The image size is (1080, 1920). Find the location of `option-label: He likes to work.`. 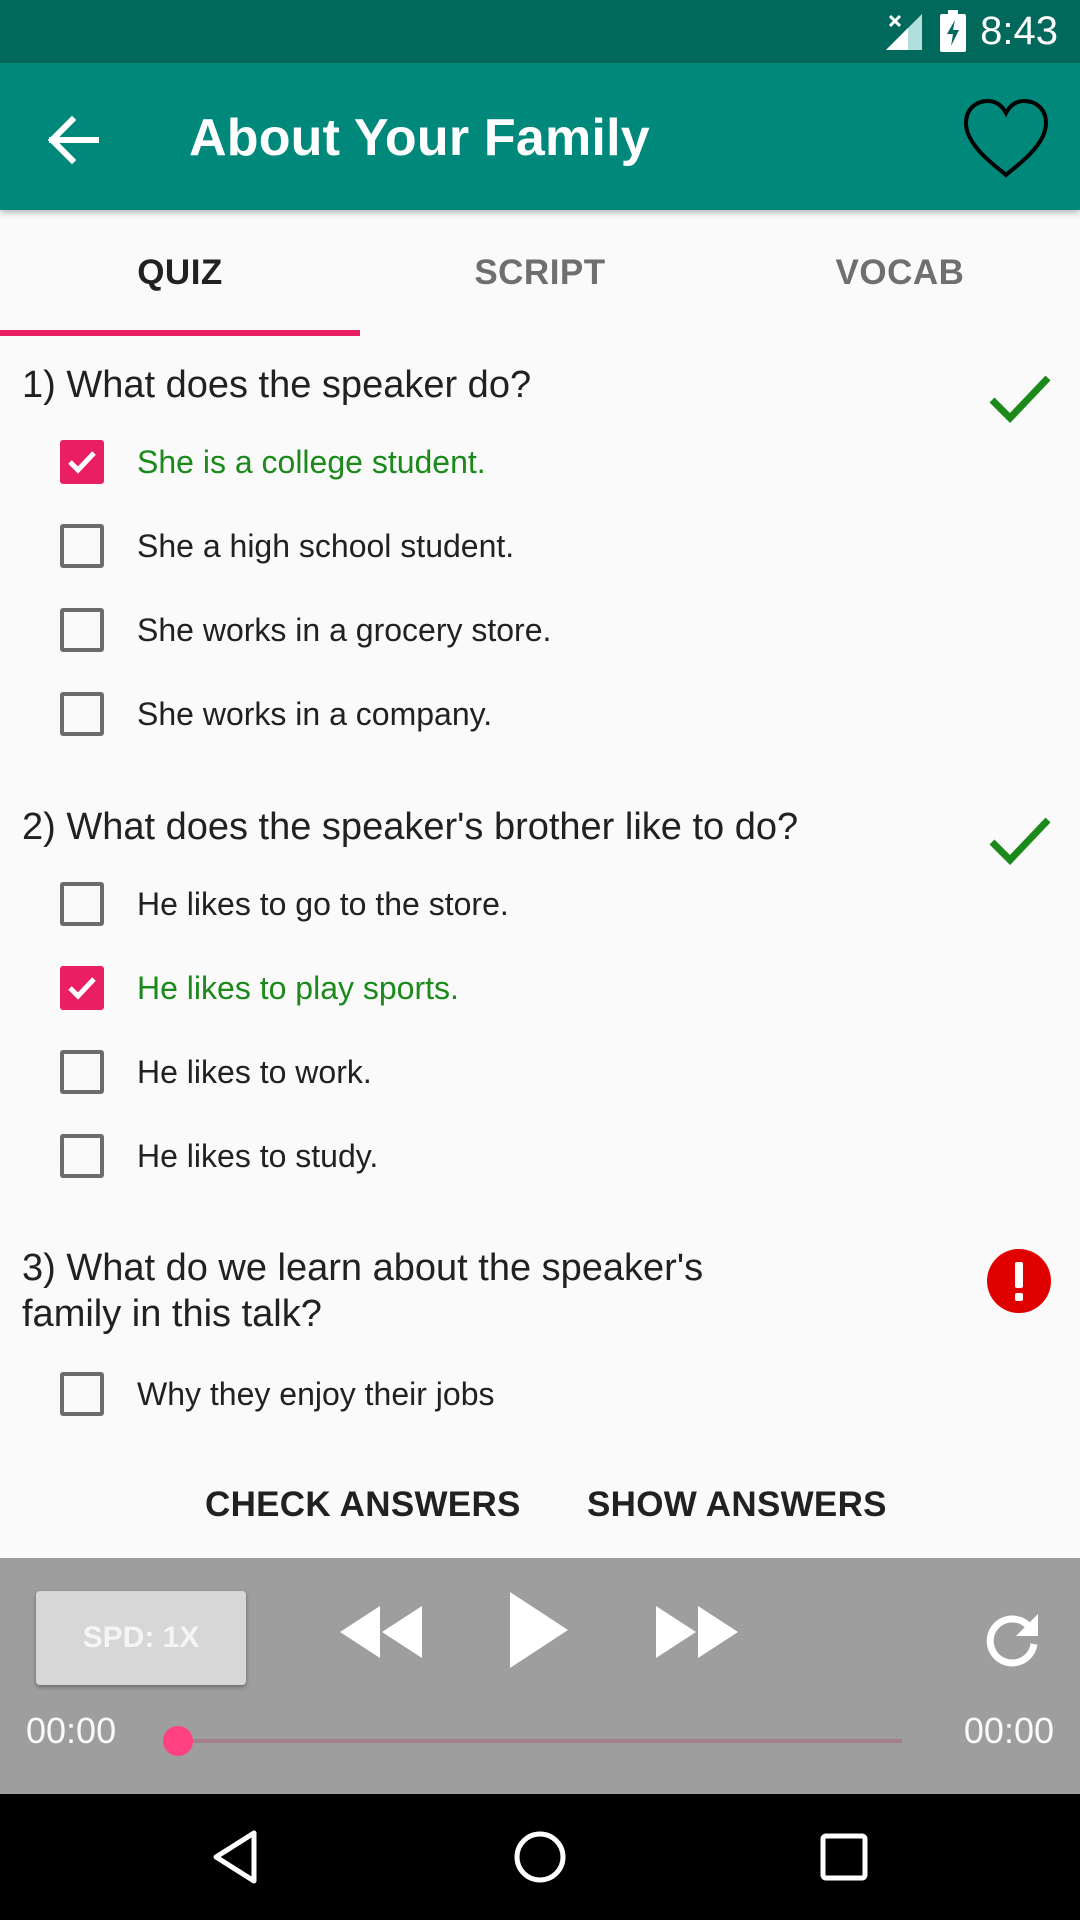

option-label: He likes to work. is located at coordinates (254, 1072).